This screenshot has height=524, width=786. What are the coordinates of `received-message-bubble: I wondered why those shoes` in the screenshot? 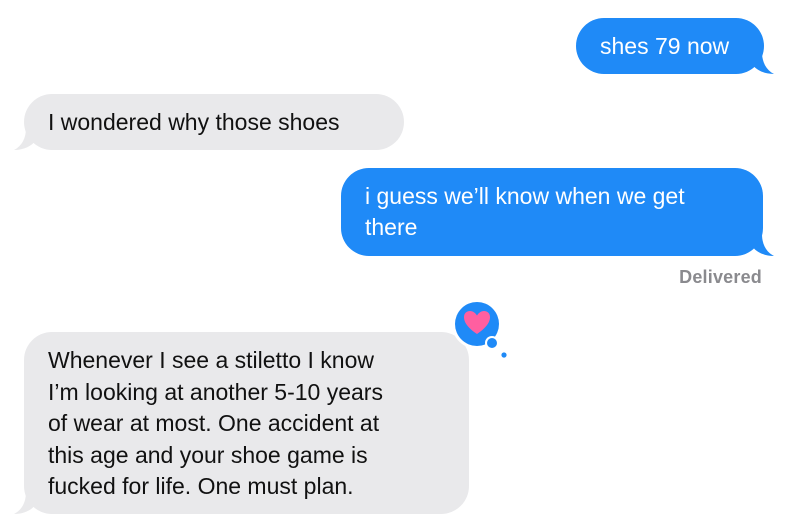 It's located at (214, 122).